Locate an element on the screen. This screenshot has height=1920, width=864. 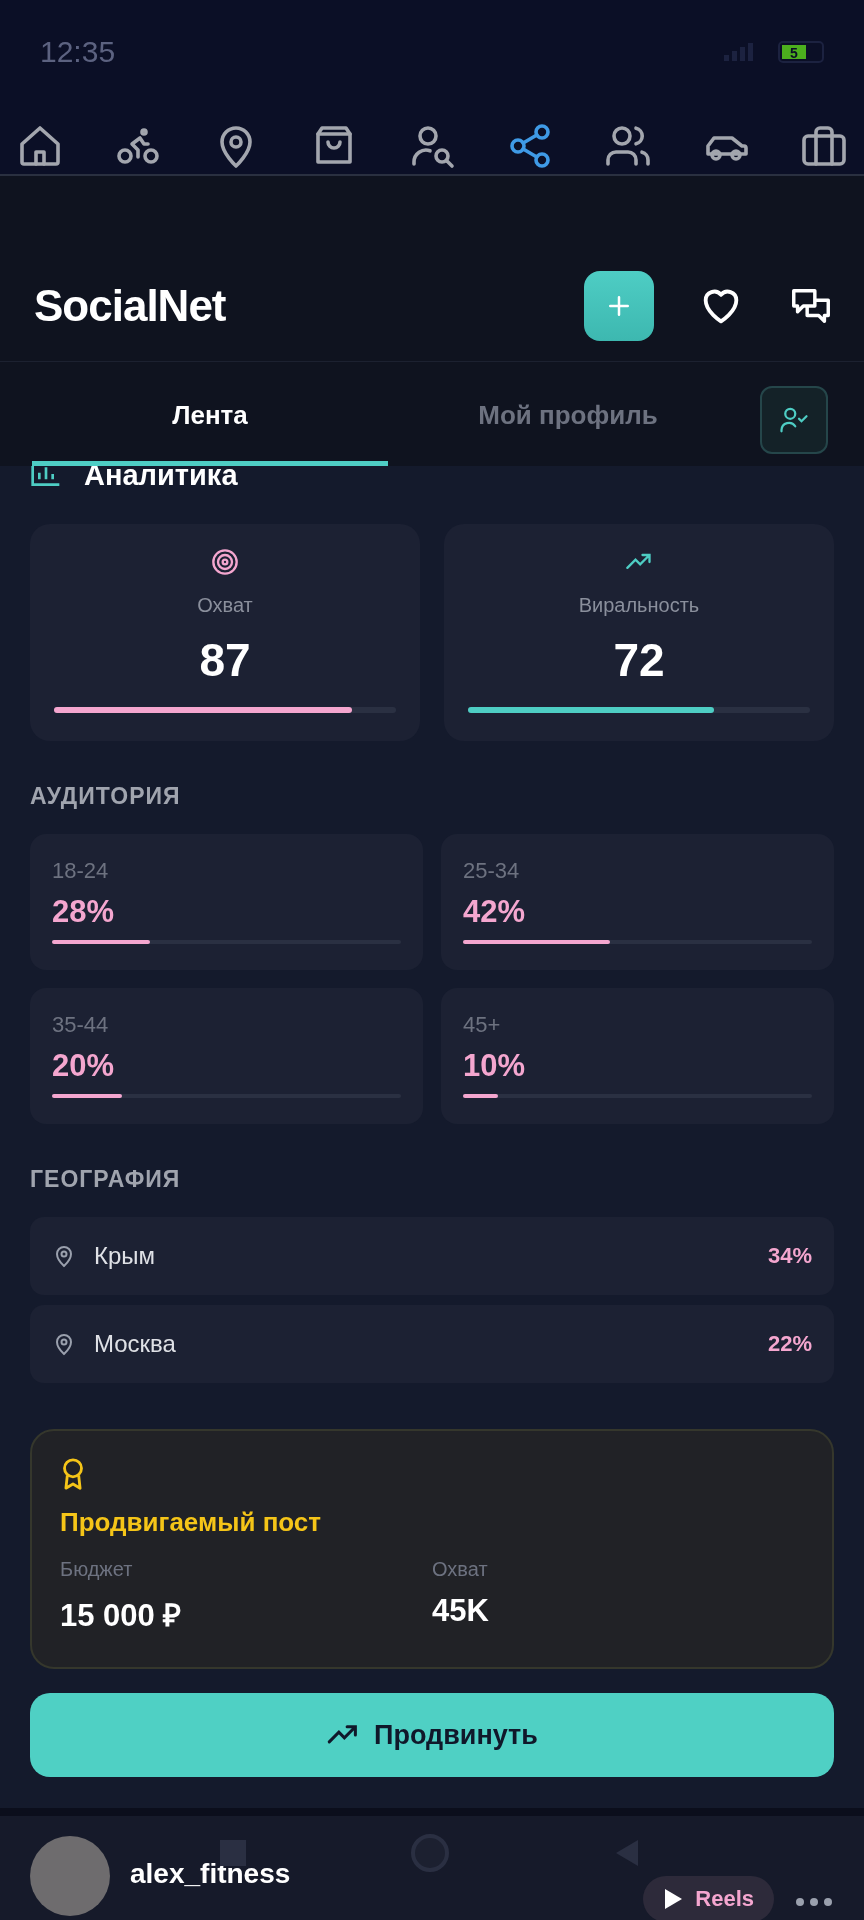
section-heading: ГЕОГРАФИЯ is located at coordinates (106, 1179).